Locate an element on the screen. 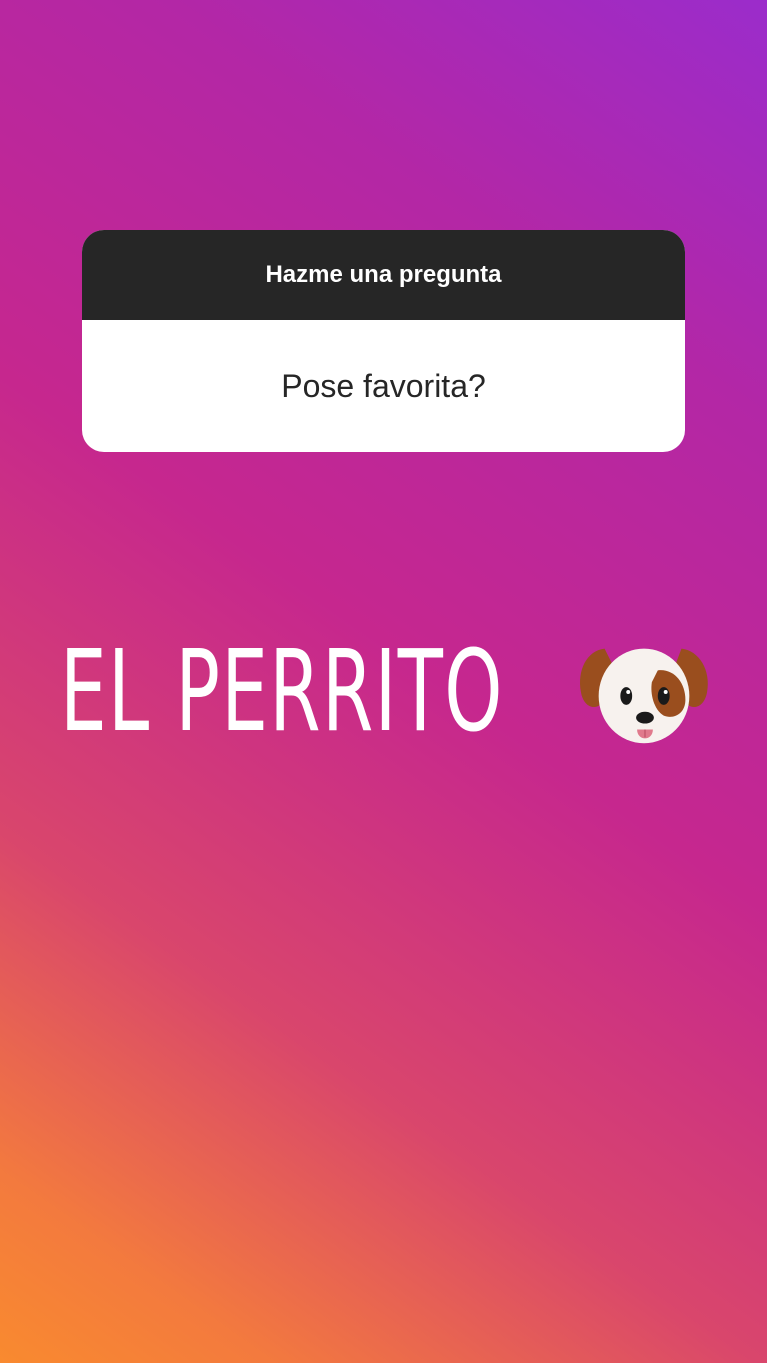  question-sticker: Hazme una pregunta Pose favorita? is located at coordinates (383, 341).